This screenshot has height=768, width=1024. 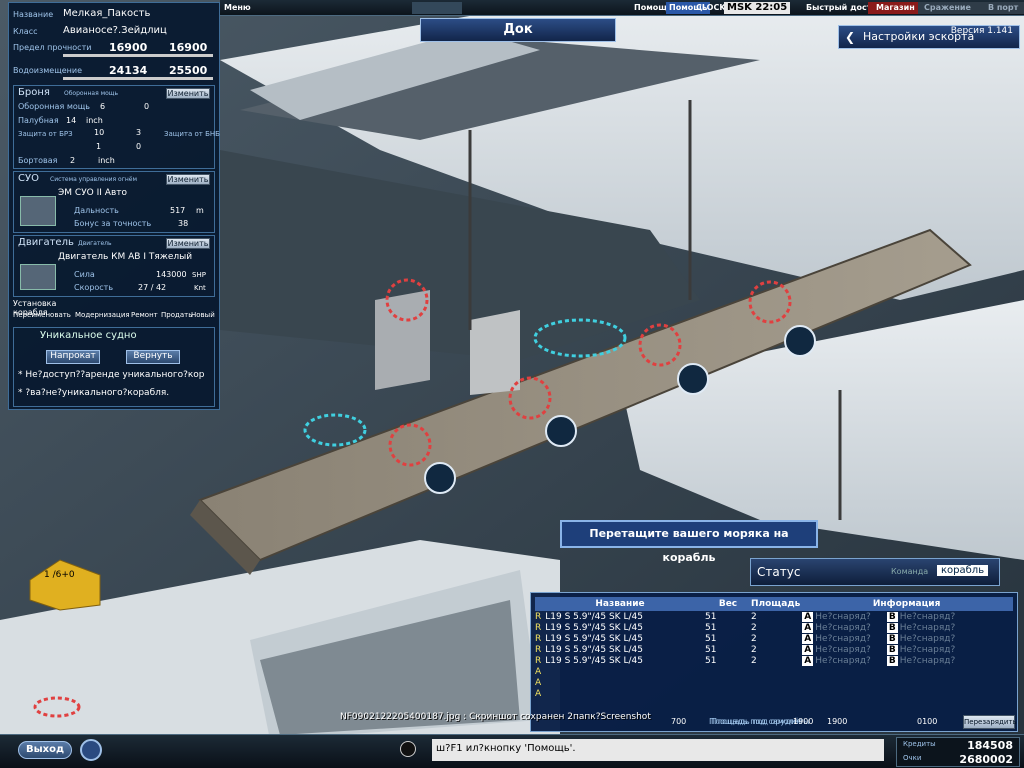 What do you see at coordinates (895, 8) in the screenshot?
I see `shop-button: Магазин` at bounding box center [895, 8].